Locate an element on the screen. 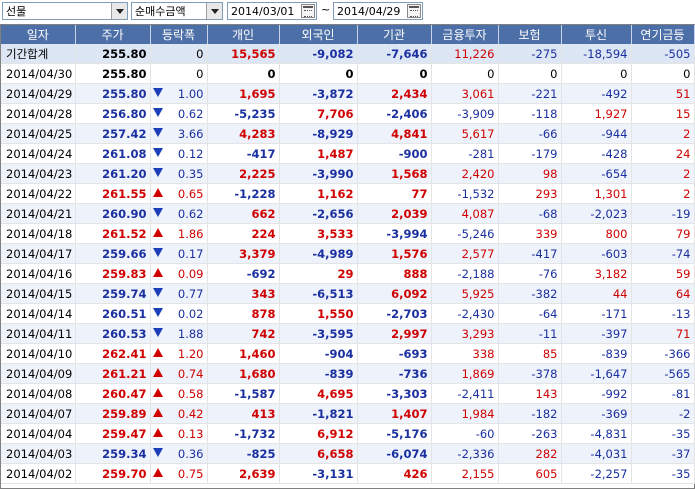  column-header-financial-investment: 금융투자 is located at coordinates (465, 34).